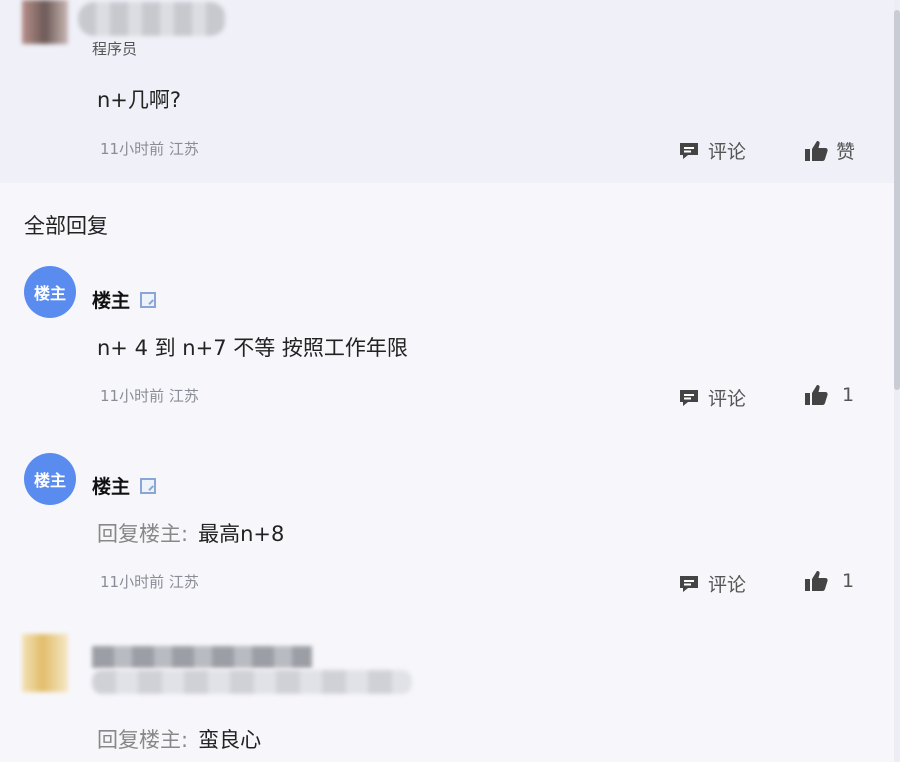 The width and height of the screenshot is (900, 762). Describe the element at coordinates (230, 740) in the screenshot. I see `reply-content: 蛮良心` at that location.